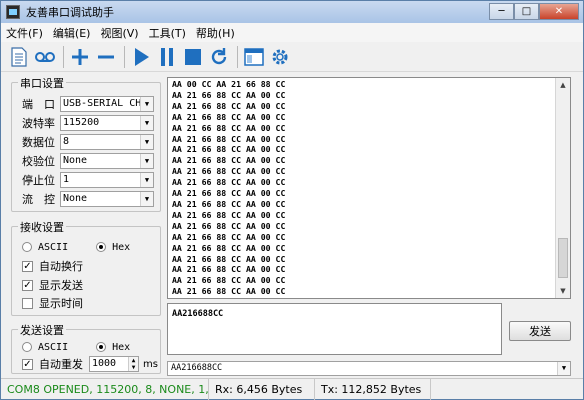 Image resolution: width=584 pixels, height=400 pixels. What do you see at coordinates (540, 331) in the screenshot?
I see `send-button: 发送` at bounding box center [540, 331].